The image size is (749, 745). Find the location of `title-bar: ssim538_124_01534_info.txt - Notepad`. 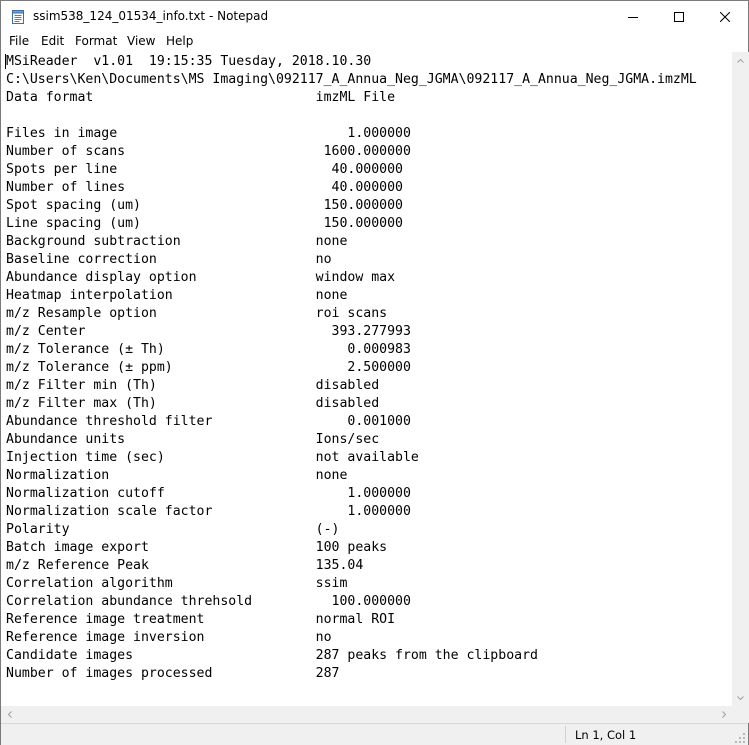

title-bar: ssim538_124_01534_info.txt - Notepad is located at coordinates (374, 16).